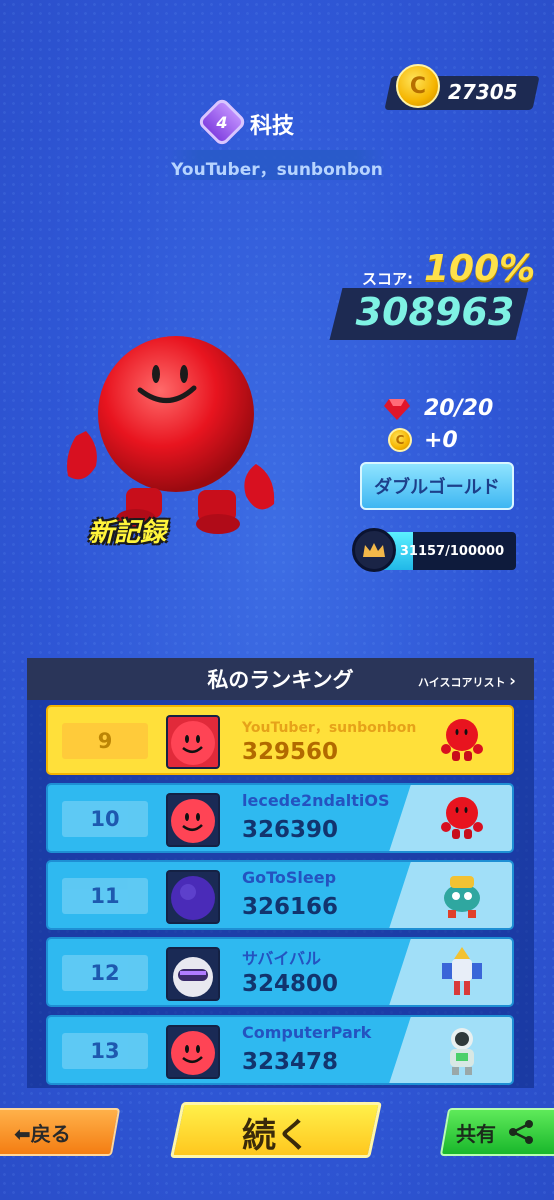 Image resolution: width=554 pixels, height=1200 pixels. I want to click on mech-character-icon, so click(462, 971).